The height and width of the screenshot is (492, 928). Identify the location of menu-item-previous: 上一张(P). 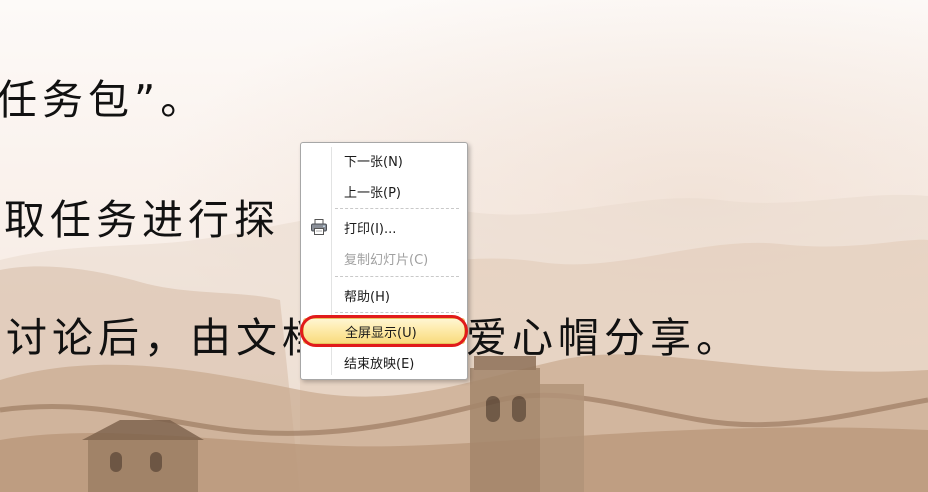
(384, 191).